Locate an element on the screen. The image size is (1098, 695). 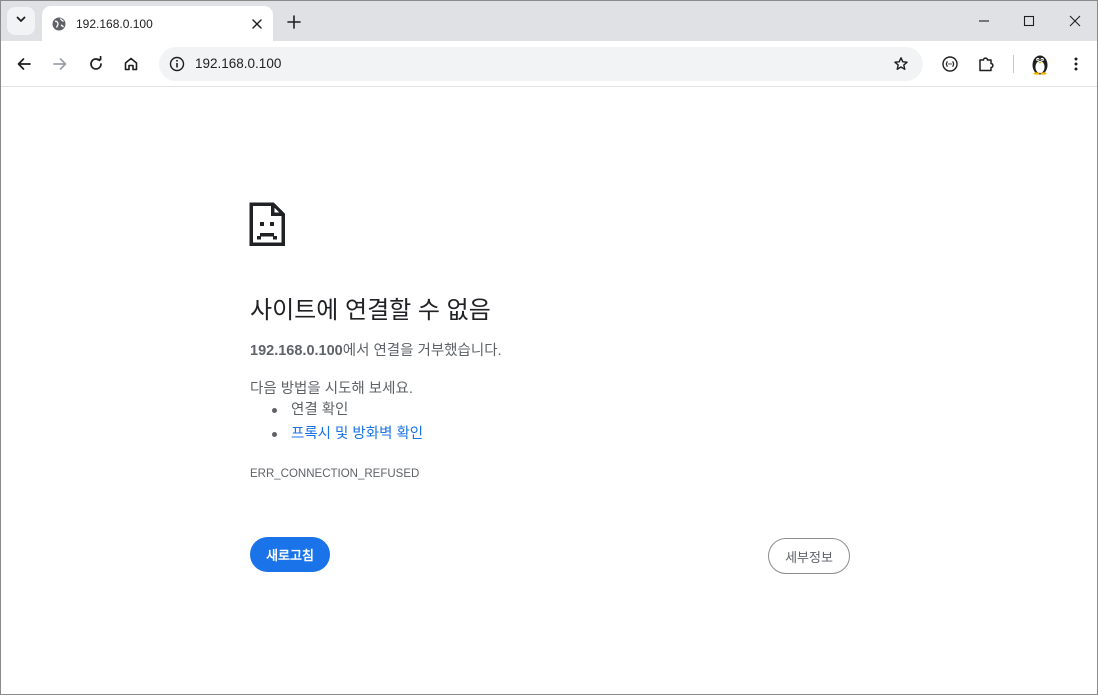
tab-active: 192.168.0.100 is located at coordinates (157, 23).